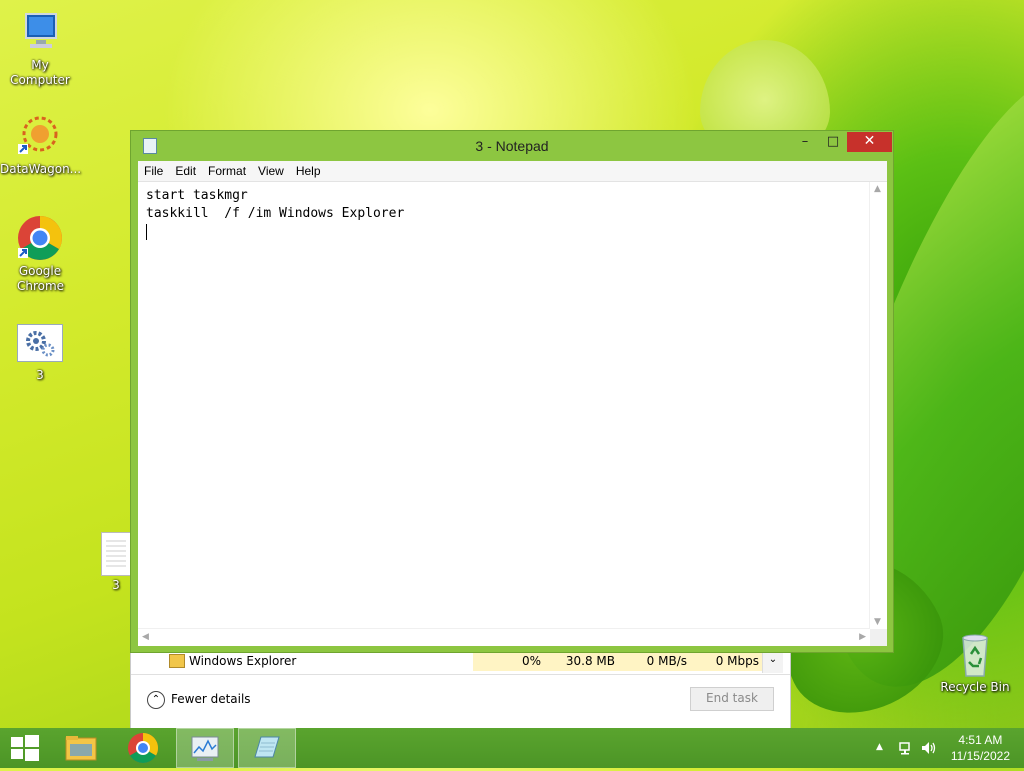  Describe the element at coordinates (879, 747) in the screenshot. I see `show-hidden-icons-arrow: ▲` at that location.